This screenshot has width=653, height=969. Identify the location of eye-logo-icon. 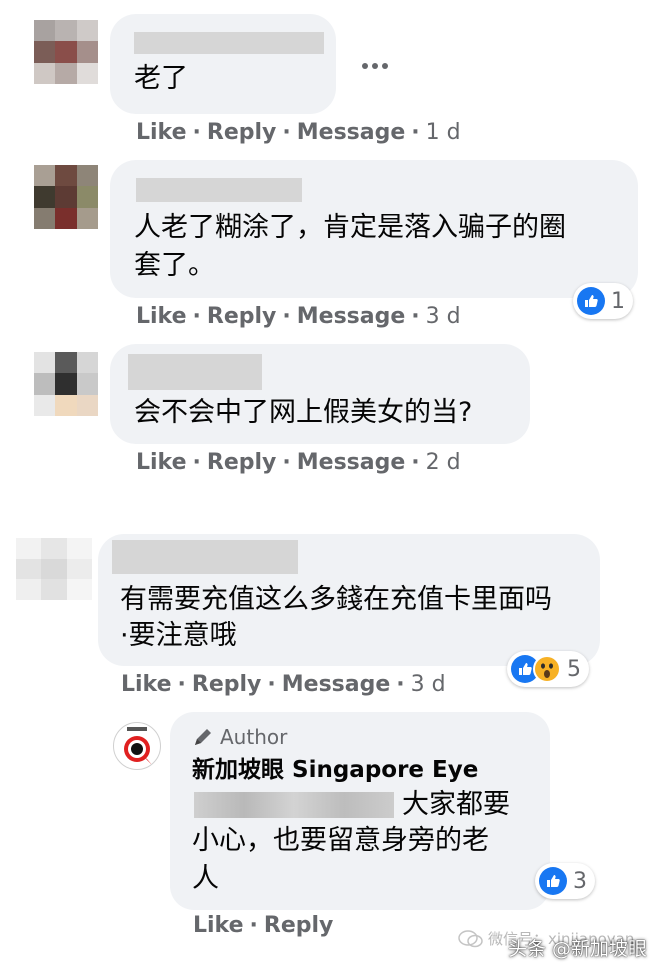
(138, 746).